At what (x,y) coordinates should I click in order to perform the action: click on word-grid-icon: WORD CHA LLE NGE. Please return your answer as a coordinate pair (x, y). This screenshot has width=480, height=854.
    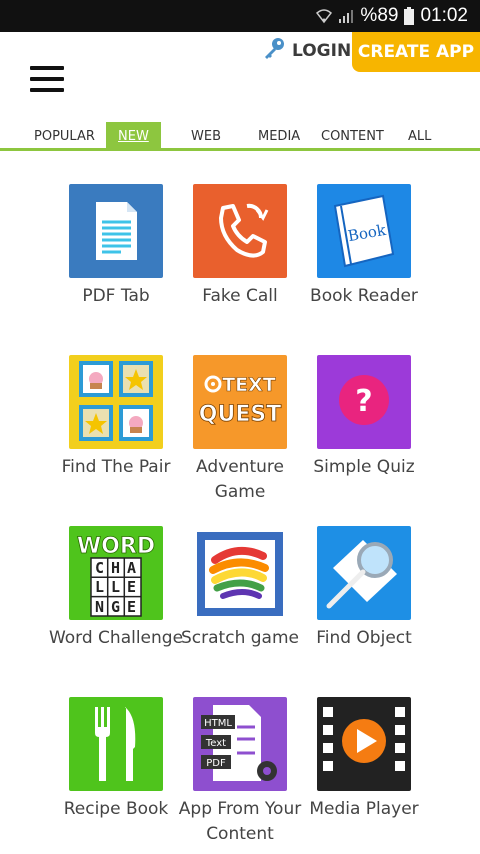
    Looking at the image, I should click on (116, 573).